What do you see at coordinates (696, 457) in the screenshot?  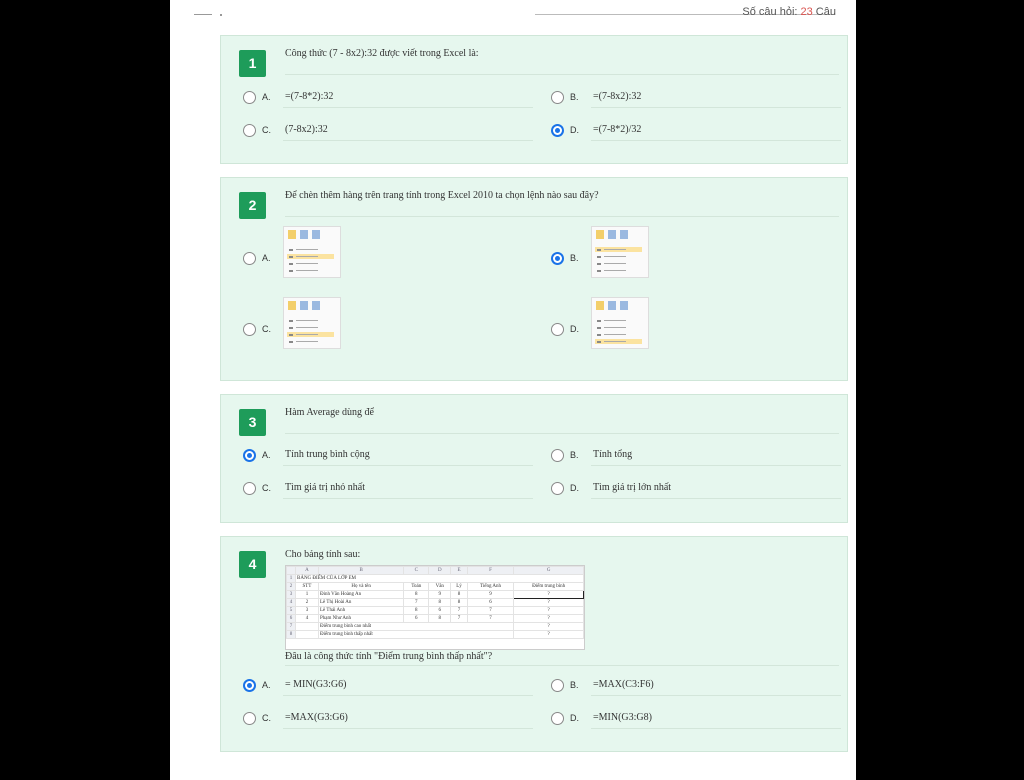 I see `option-b: B. Tính tổng` at bounding box center [696, 457].